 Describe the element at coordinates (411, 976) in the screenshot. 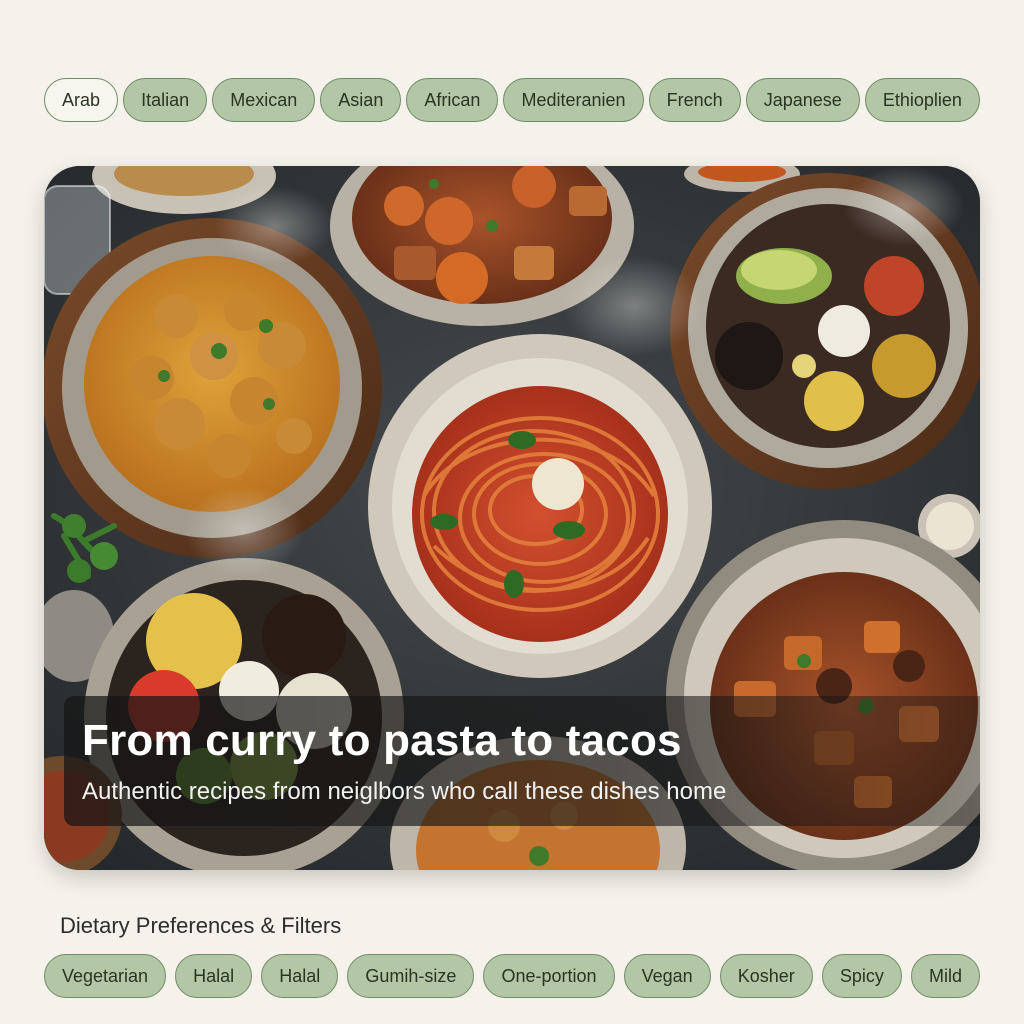

I see `dietary-chip-gumih-size: Gumih-size` at that location.